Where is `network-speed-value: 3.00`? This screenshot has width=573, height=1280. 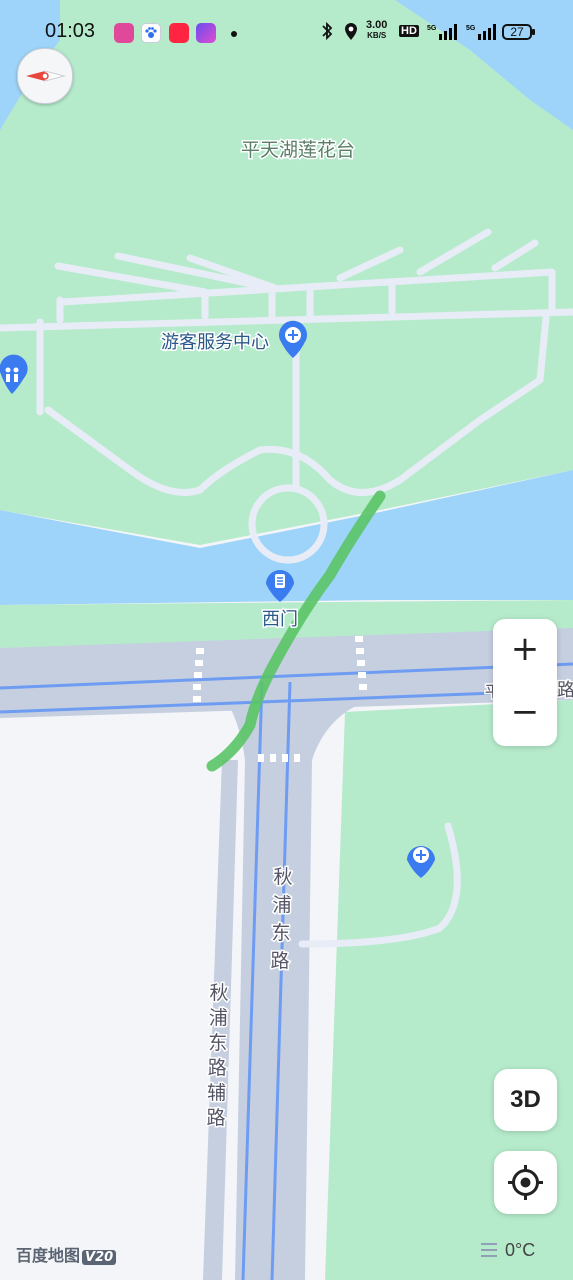
network-speed-value: 3.00 is located at coordinates (377, 25).